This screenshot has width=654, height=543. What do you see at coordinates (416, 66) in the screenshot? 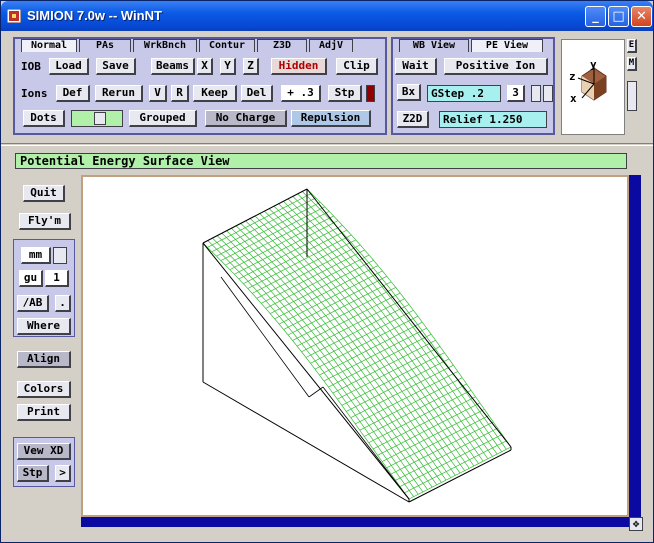
I see `wait-button: Wait` at bounding box center [416, 66].